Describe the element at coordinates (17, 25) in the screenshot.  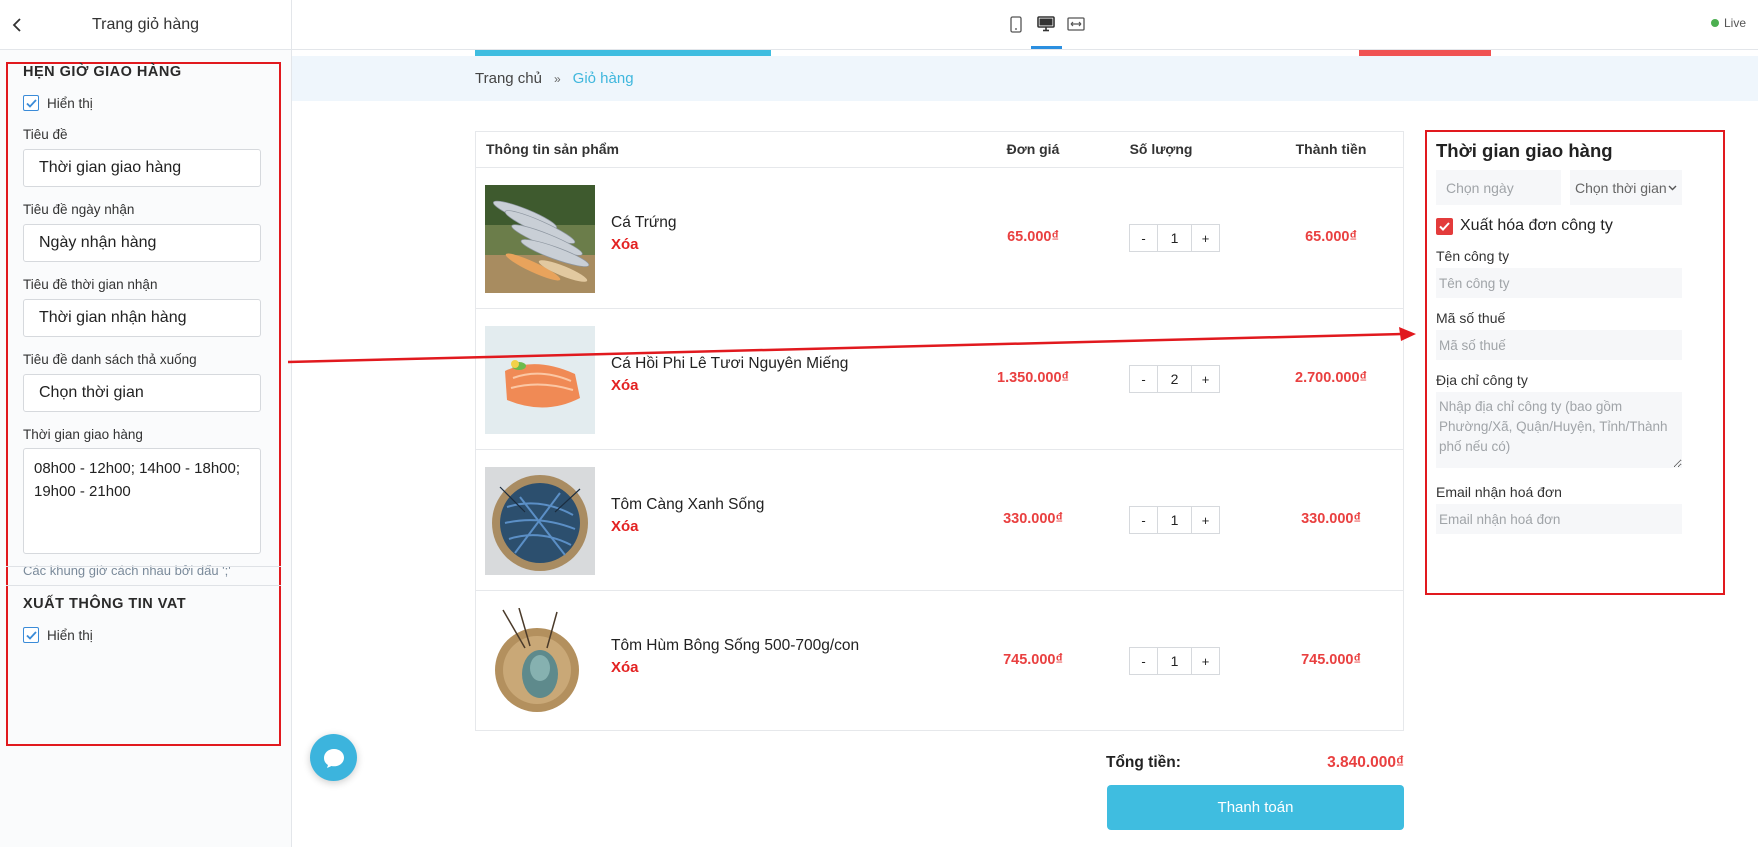
I see `back-icon` at that location.